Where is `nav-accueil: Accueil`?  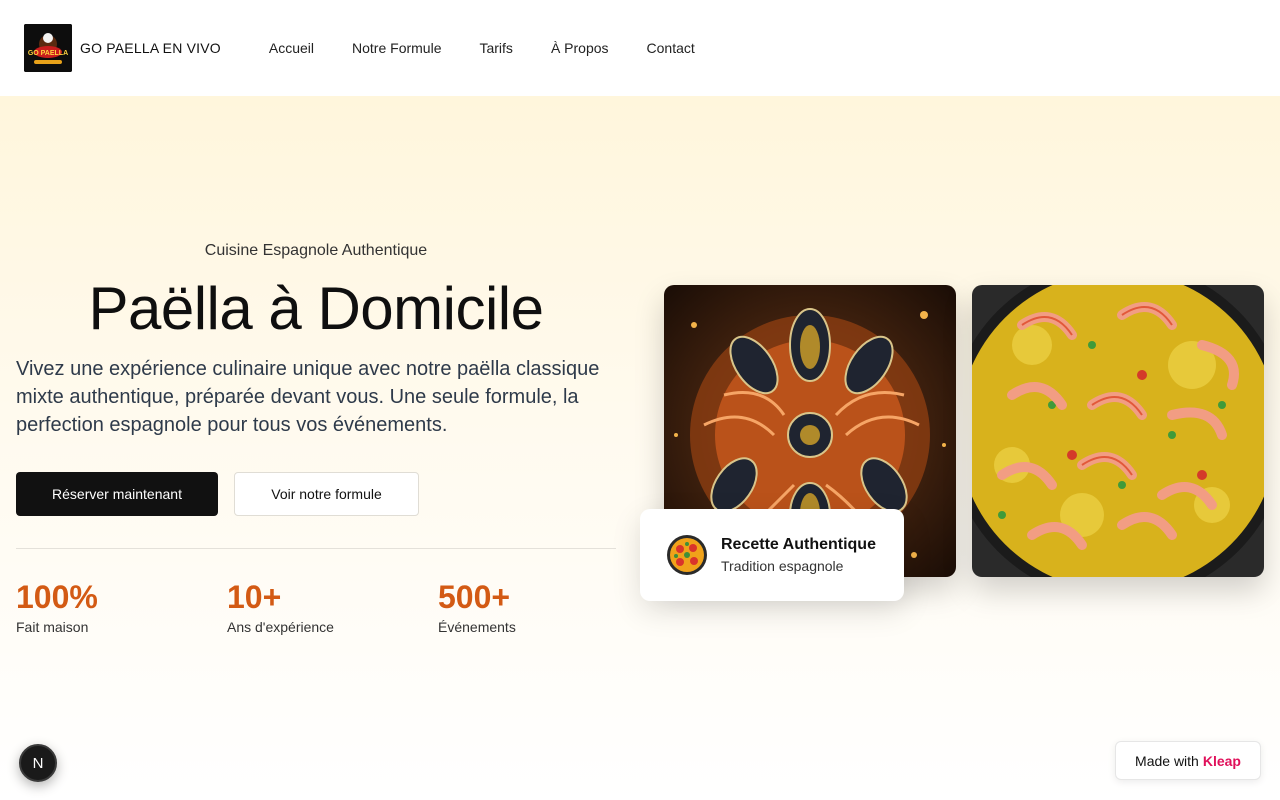 nav-accueil: Accueil is located at coordinates (291, 48).